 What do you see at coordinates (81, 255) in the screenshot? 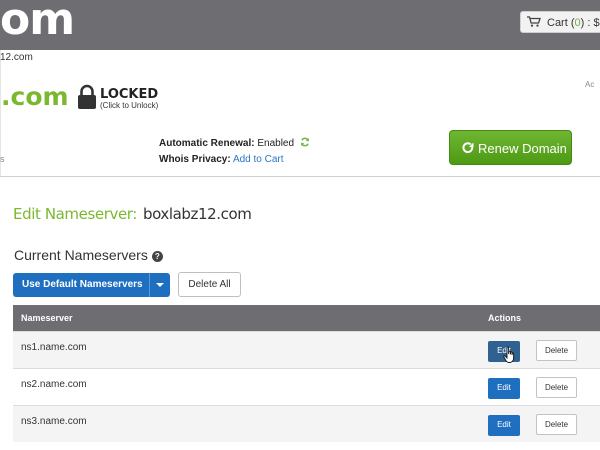
I see `section-title-text: Current Nameservers` at bounding box center [81, 255].